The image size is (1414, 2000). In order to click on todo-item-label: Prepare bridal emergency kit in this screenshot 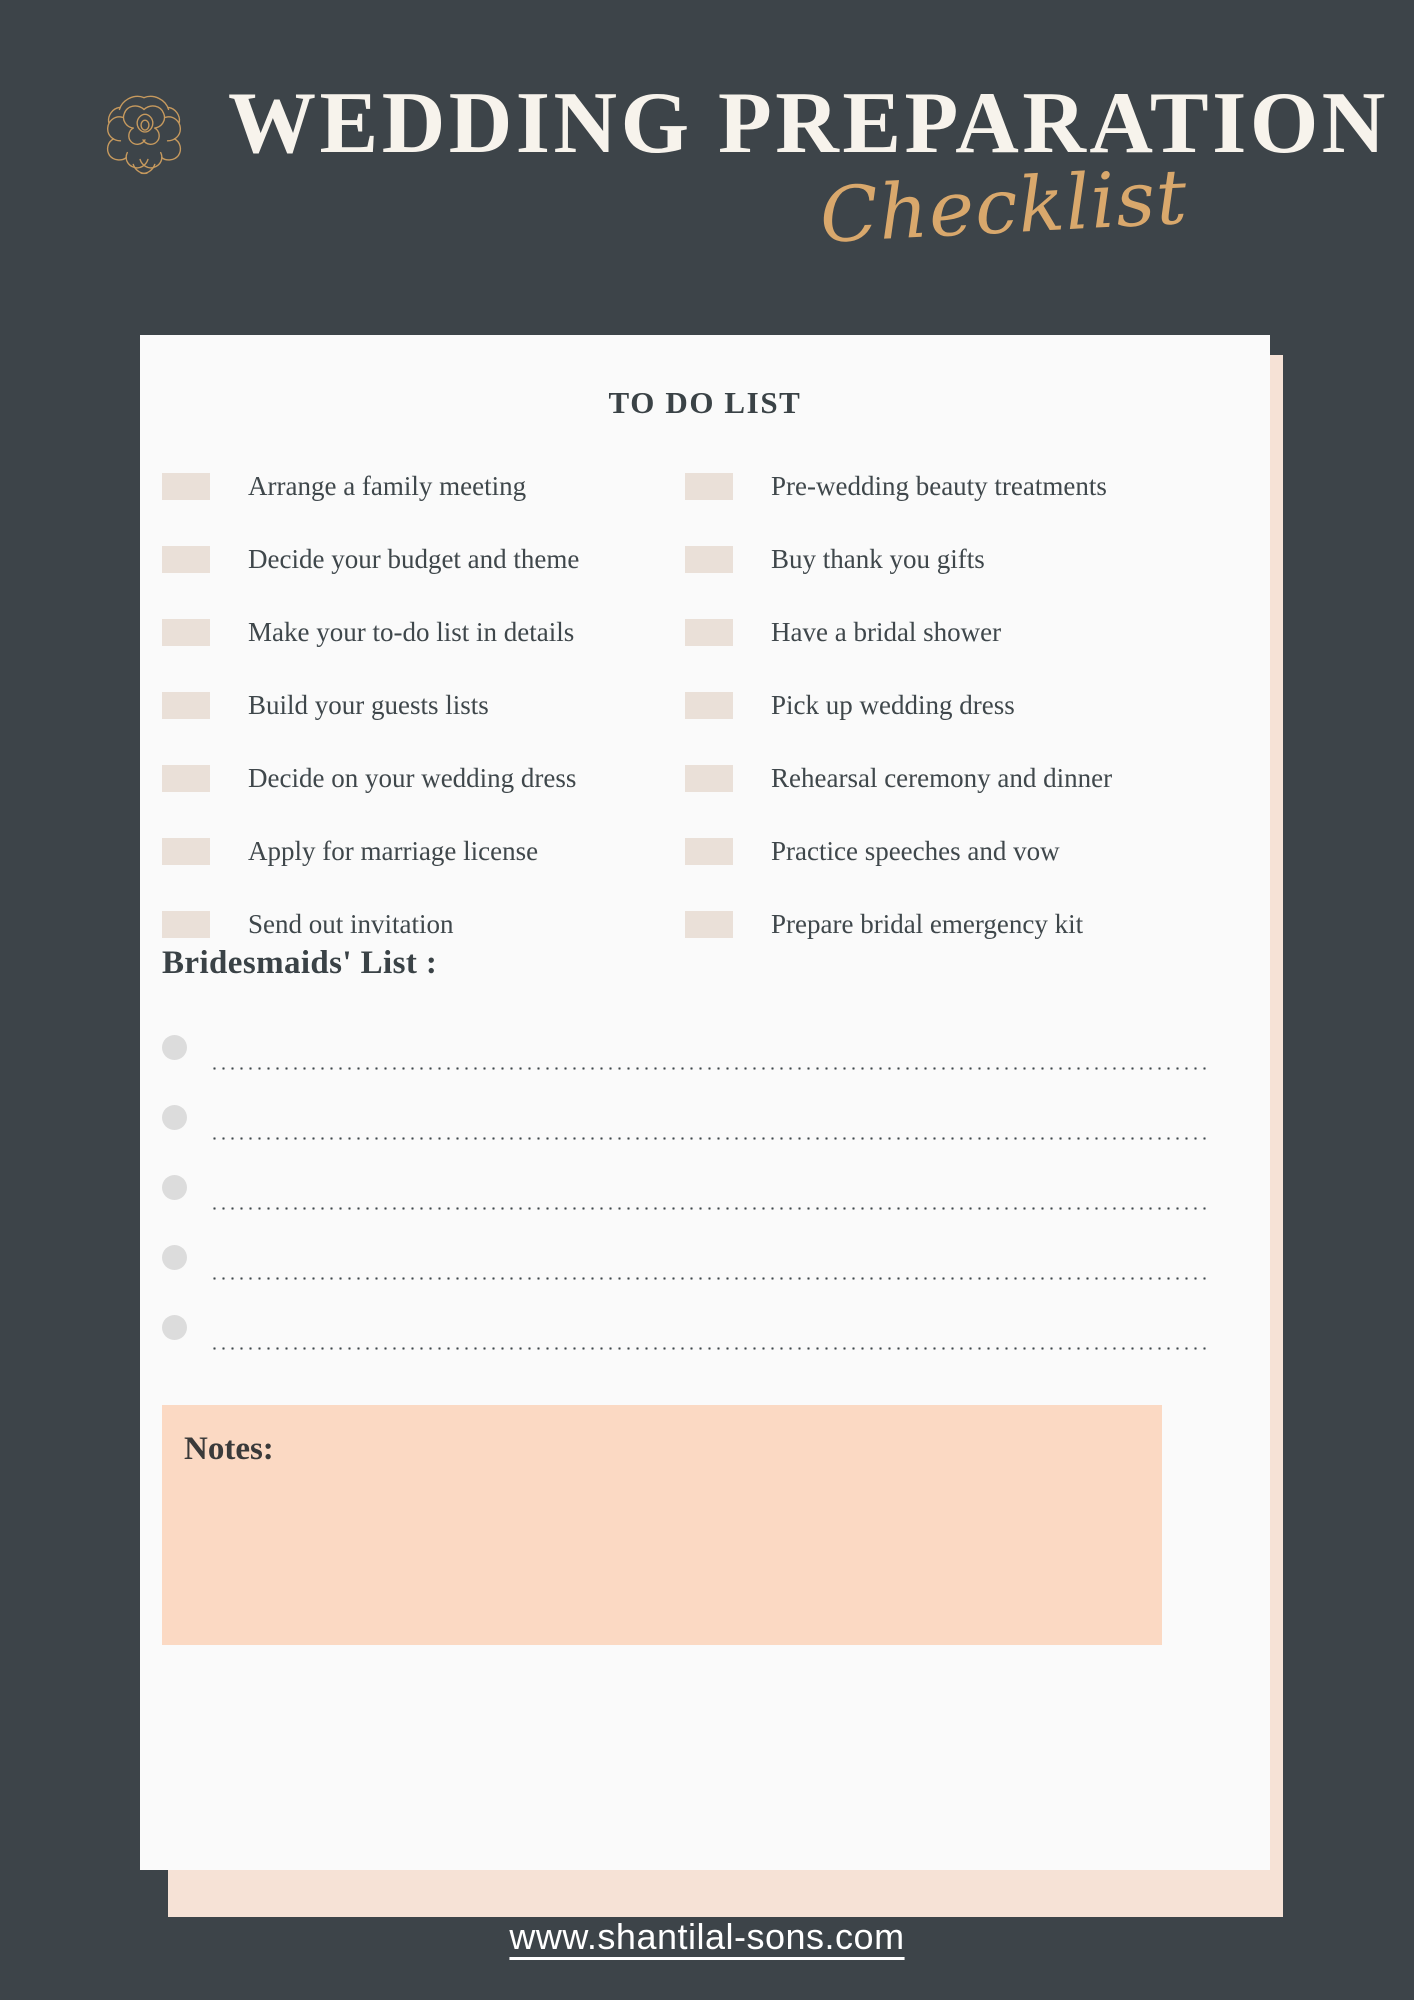, I will do `click(927, 924)`.